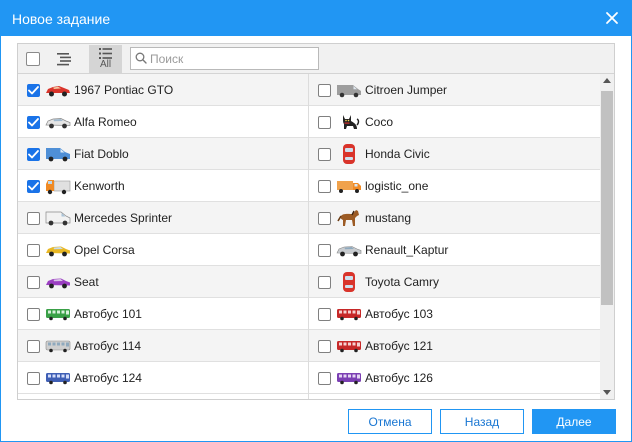 Image resolution: width=632 pixels, height=442 pixels. What do you see at coordinates (349, 314) in the screenshot?
I see `red-bus-icon` at bounding box center [349, 314].